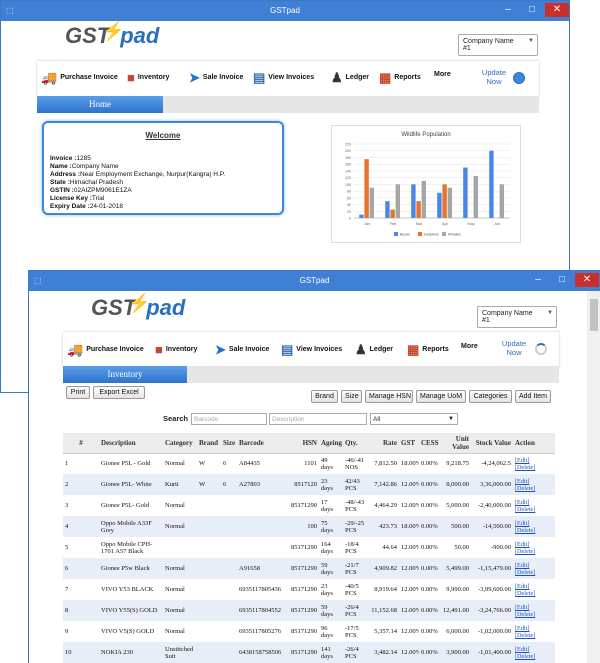  I want to click on smiley-icon, so click(519, 78).